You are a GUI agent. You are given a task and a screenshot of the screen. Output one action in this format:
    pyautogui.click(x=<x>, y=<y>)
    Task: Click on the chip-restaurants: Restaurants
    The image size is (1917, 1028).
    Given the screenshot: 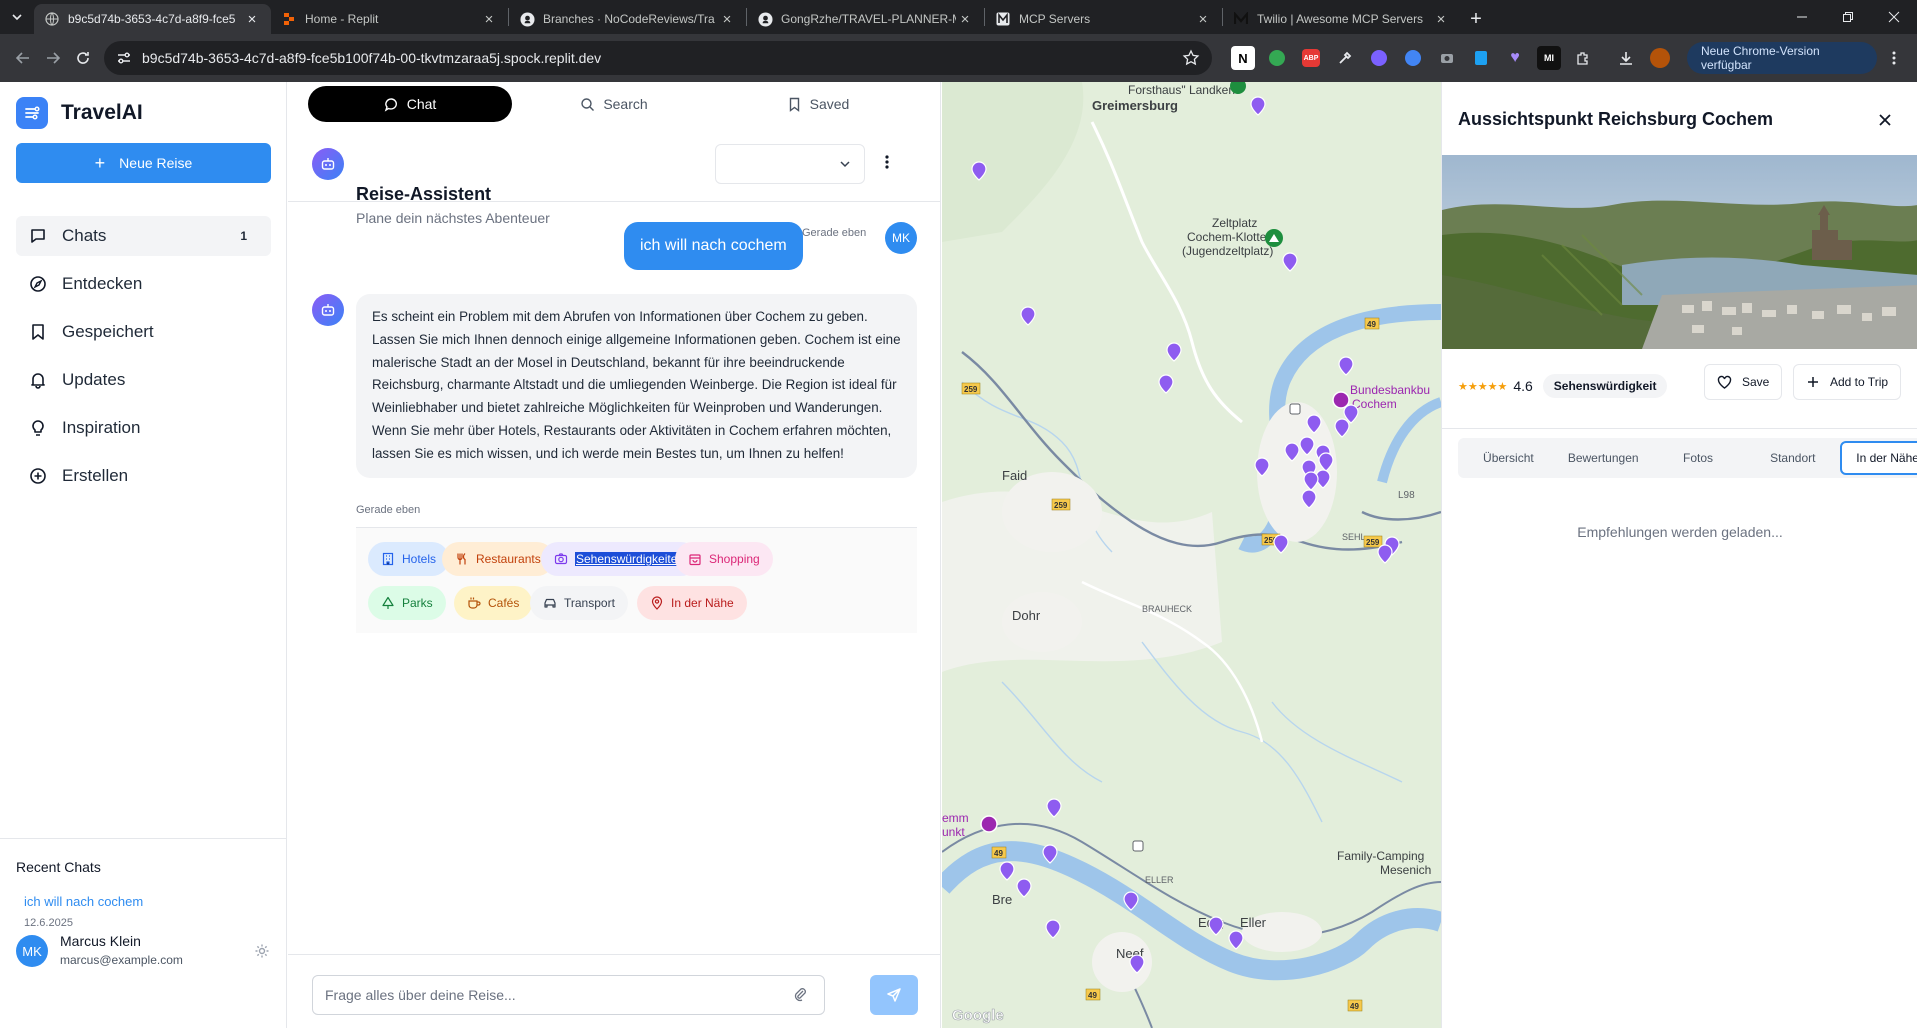 What is the action you would take?
    pyautogui.click(x=498, y=559)
    